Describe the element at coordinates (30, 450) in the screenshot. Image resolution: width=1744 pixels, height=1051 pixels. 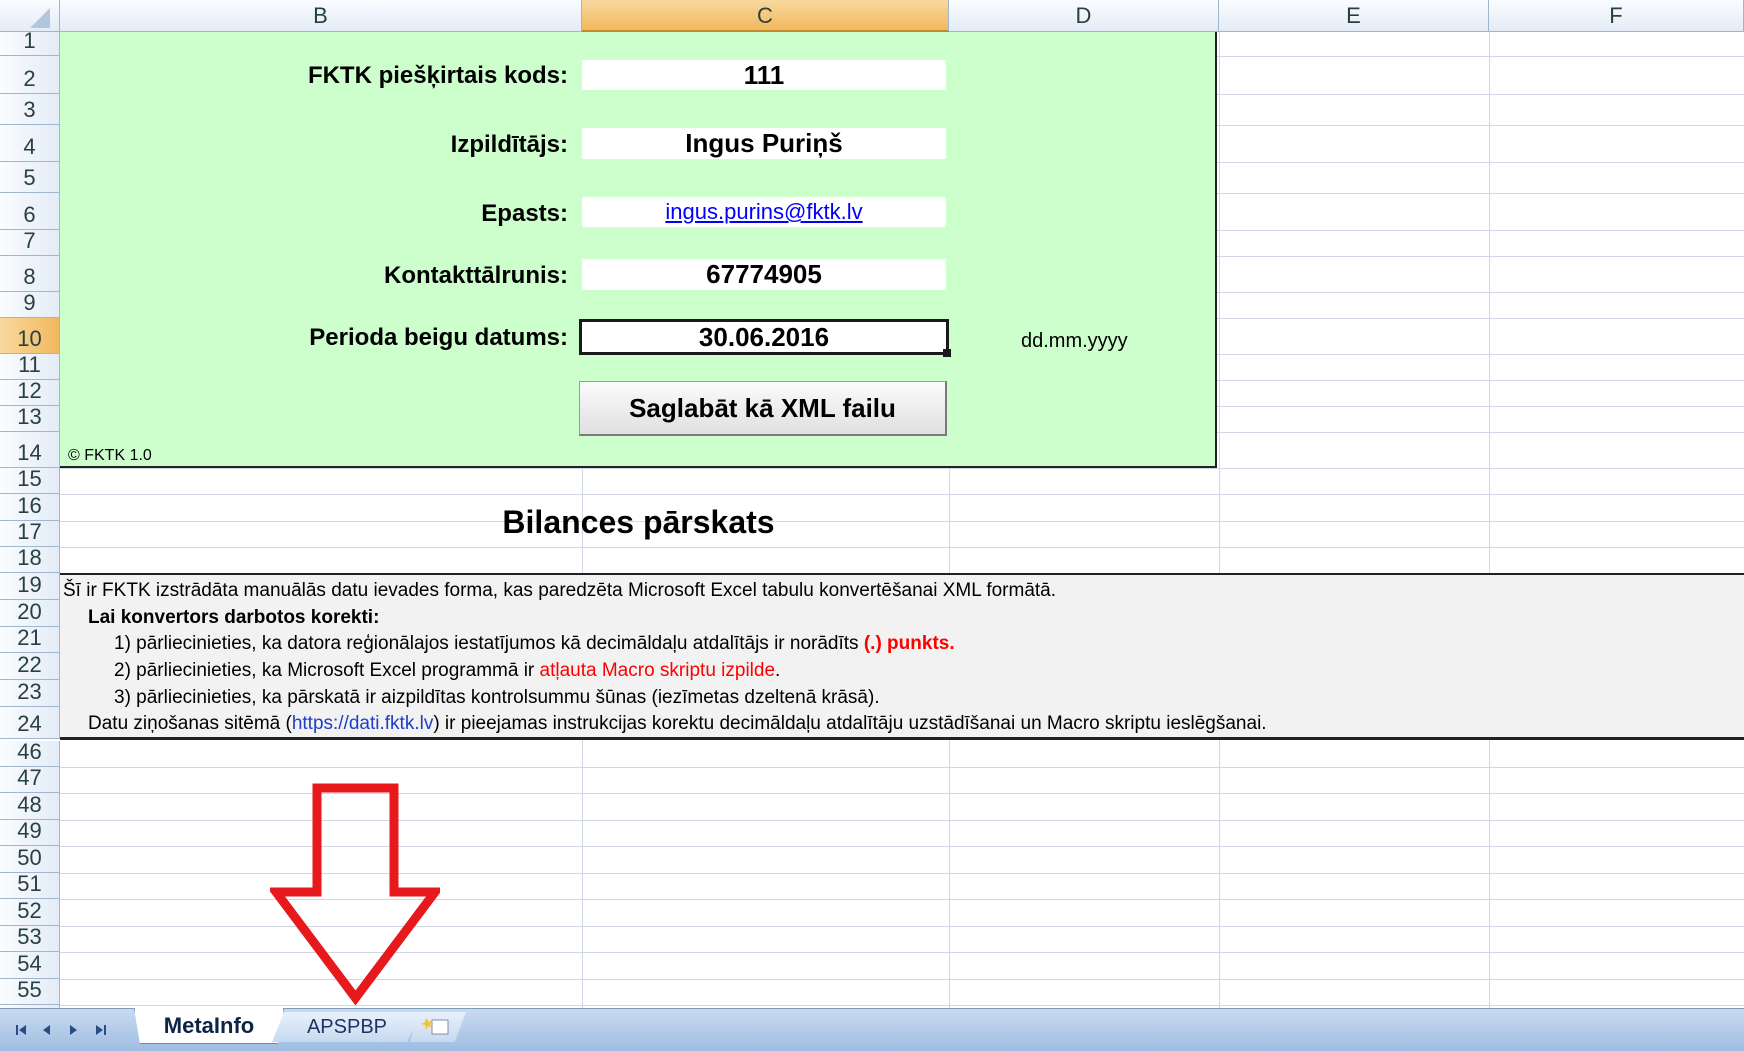
I see `row-header-14: 14` at that location.